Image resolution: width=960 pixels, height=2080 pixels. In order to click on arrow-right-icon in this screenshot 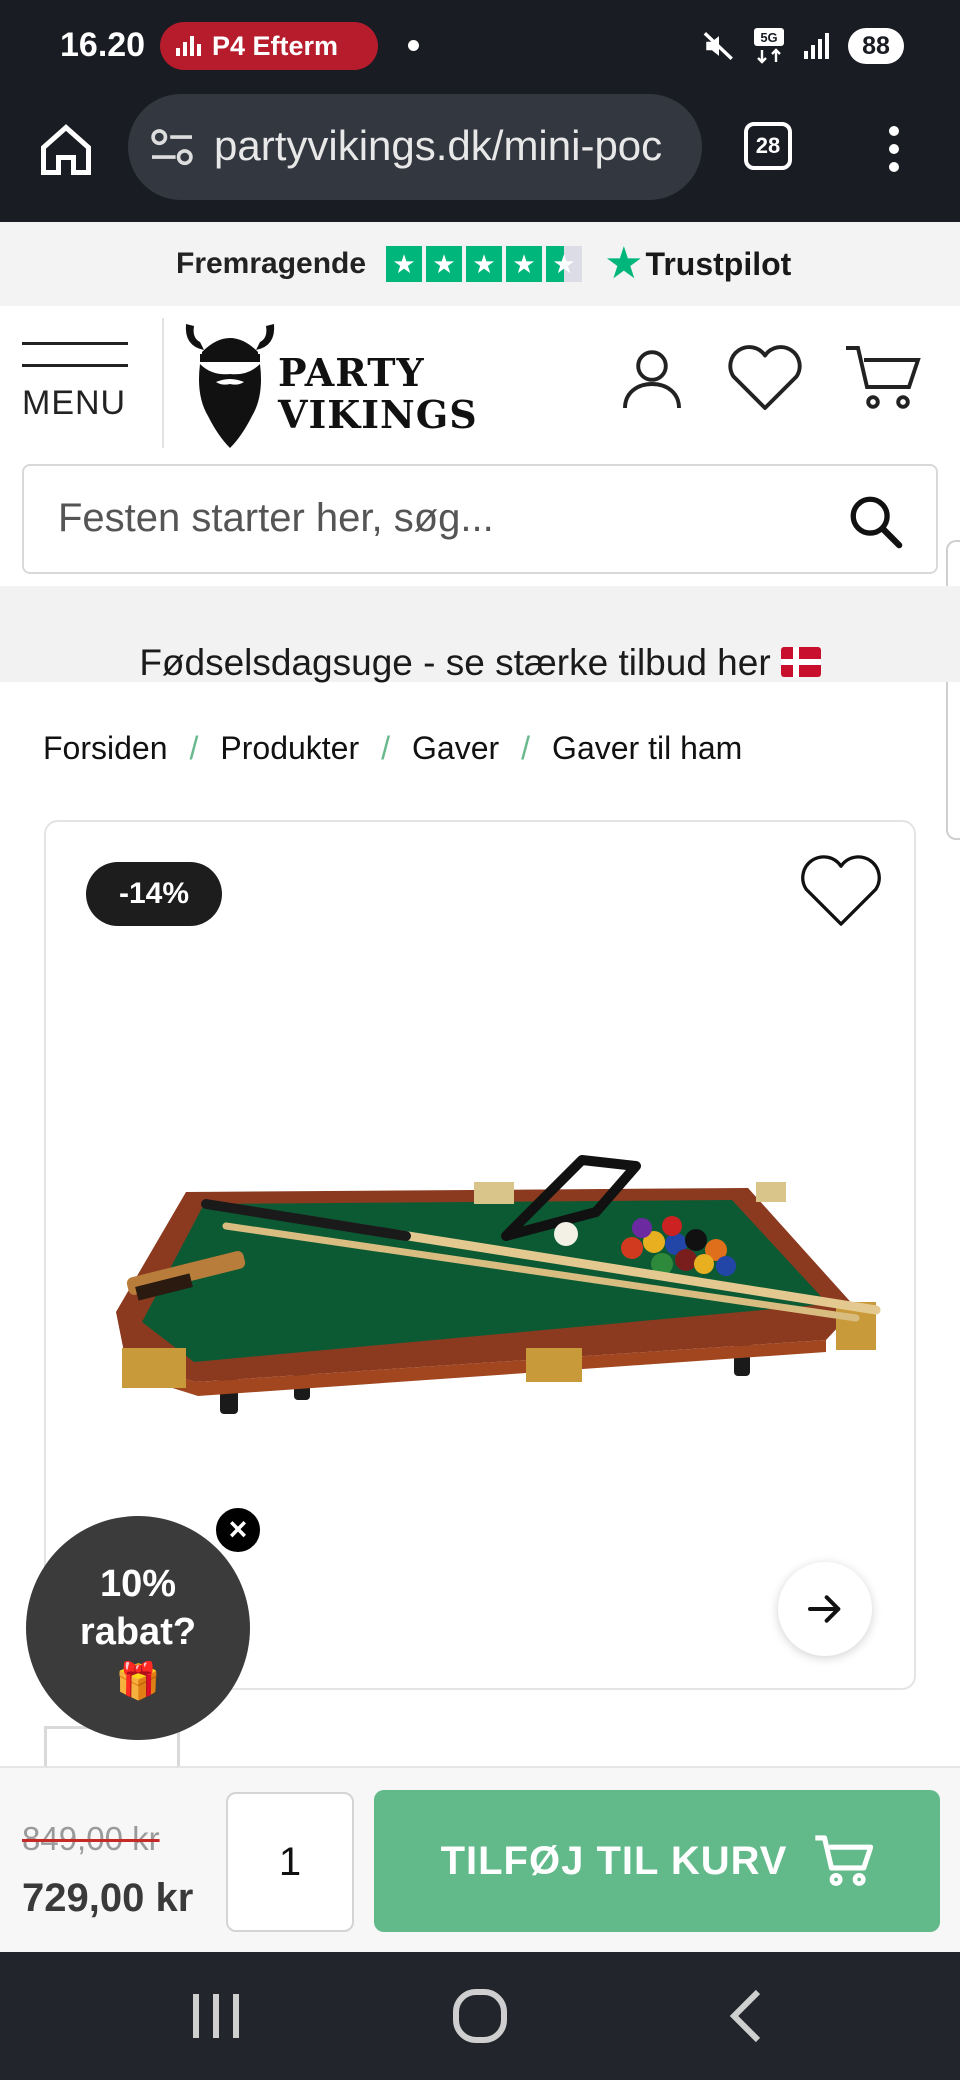, I will do `click(824, 1609)`.